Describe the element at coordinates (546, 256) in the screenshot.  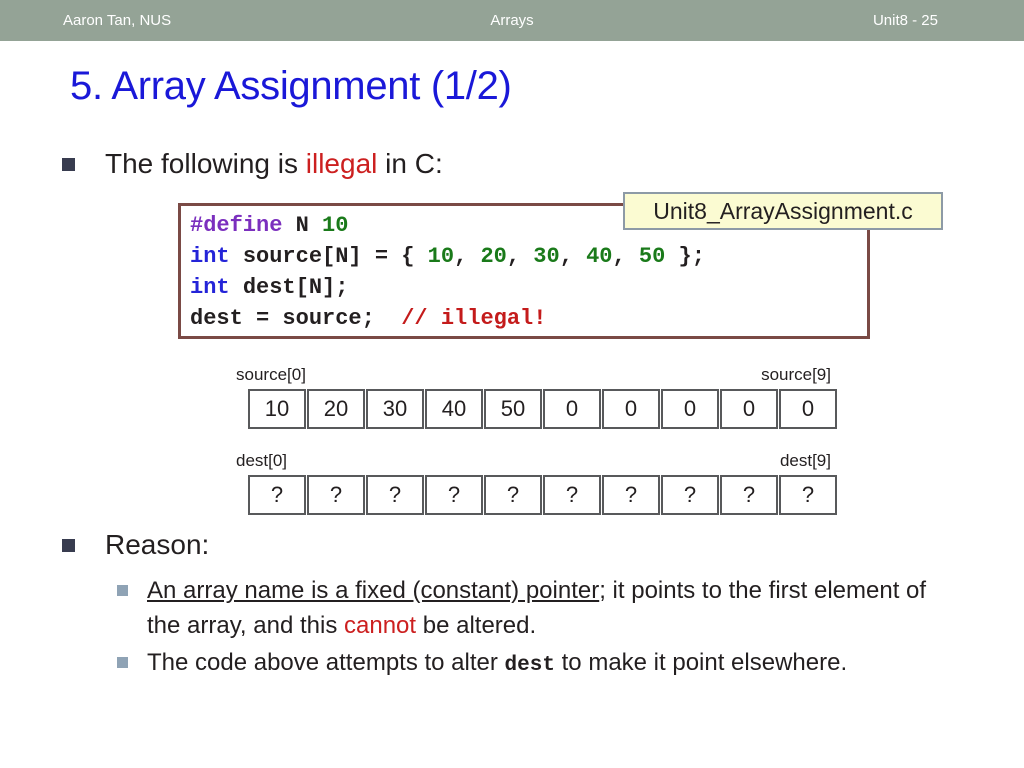
I see `code-token: 30` at that location.